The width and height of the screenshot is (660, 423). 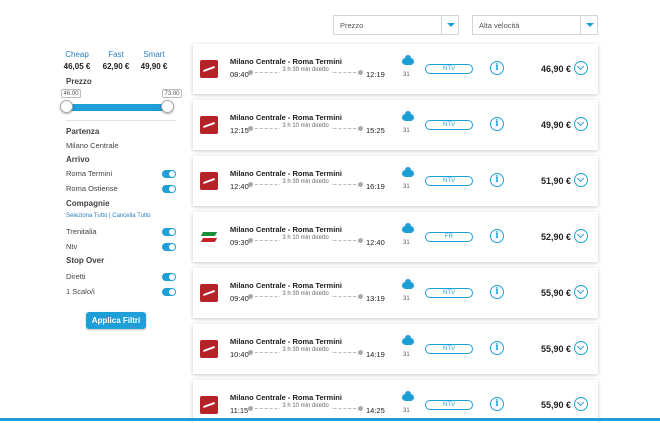 What do you see at coordinates (375, 354) in the screenshot?
I see `arrival-time: 14:19` at bounding box center [375, 354].